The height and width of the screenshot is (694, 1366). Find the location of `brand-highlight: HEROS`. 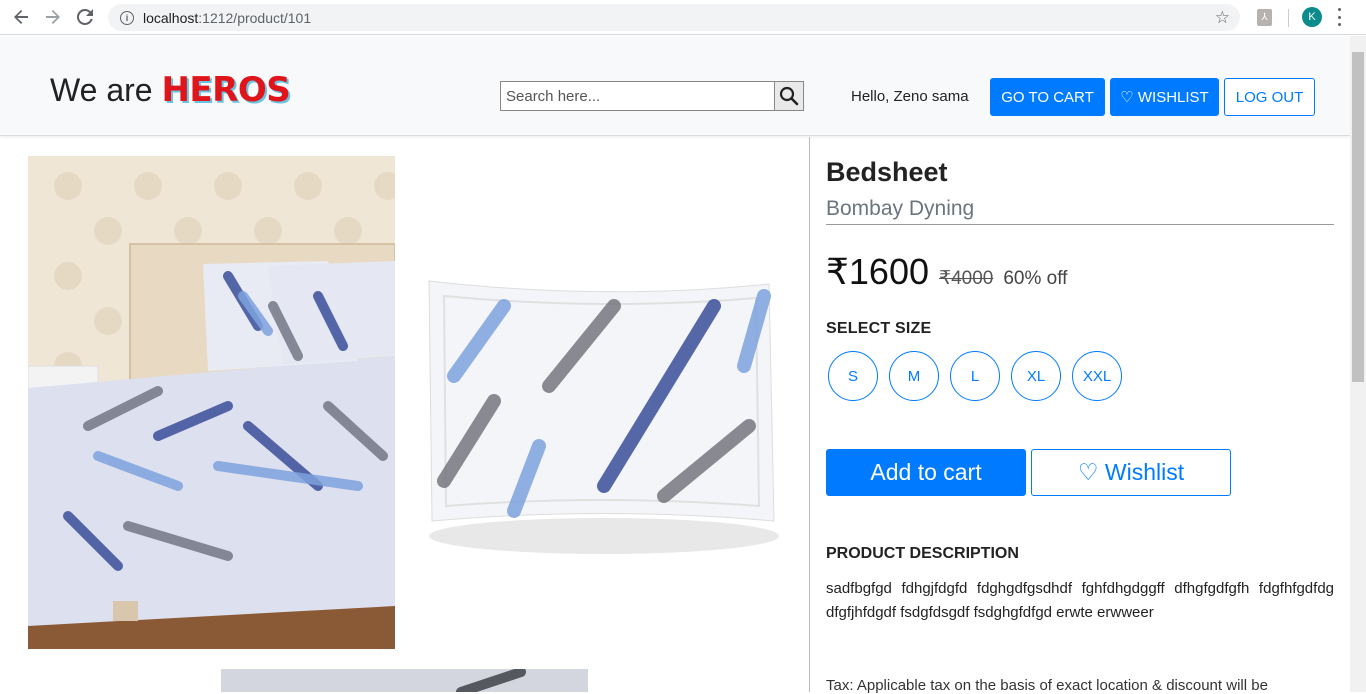

brand-highlight: HEROS is located at coordinates (226, 90).